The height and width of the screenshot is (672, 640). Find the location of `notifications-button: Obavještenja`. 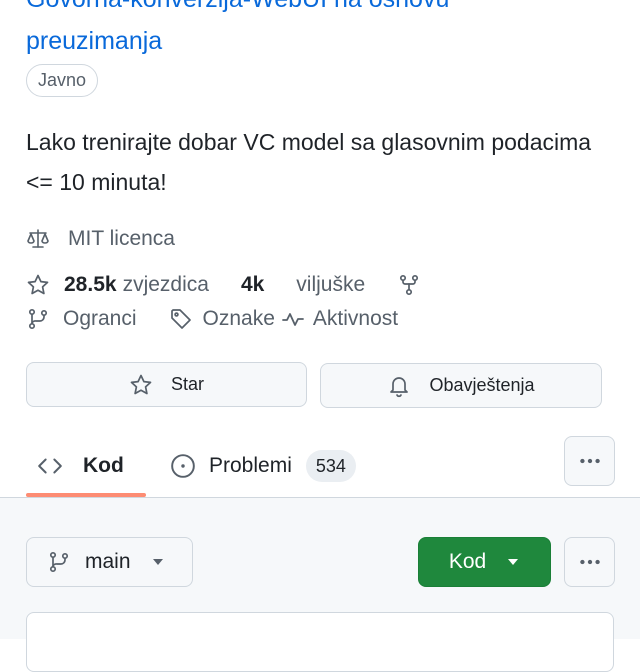

notifications-button: Obavještenja is located at coordinates (461, 385).